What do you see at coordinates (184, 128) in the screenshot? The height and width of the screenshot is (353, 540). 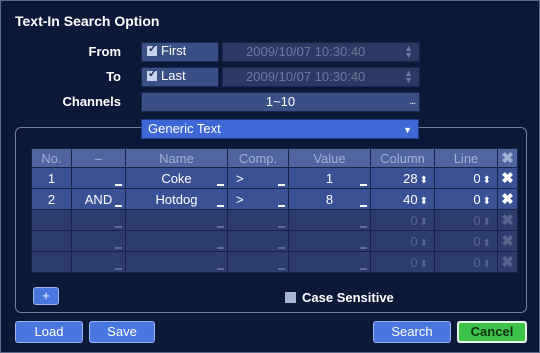 I see `text-type-selected: Generic Text` at bounding box center [184, 128].